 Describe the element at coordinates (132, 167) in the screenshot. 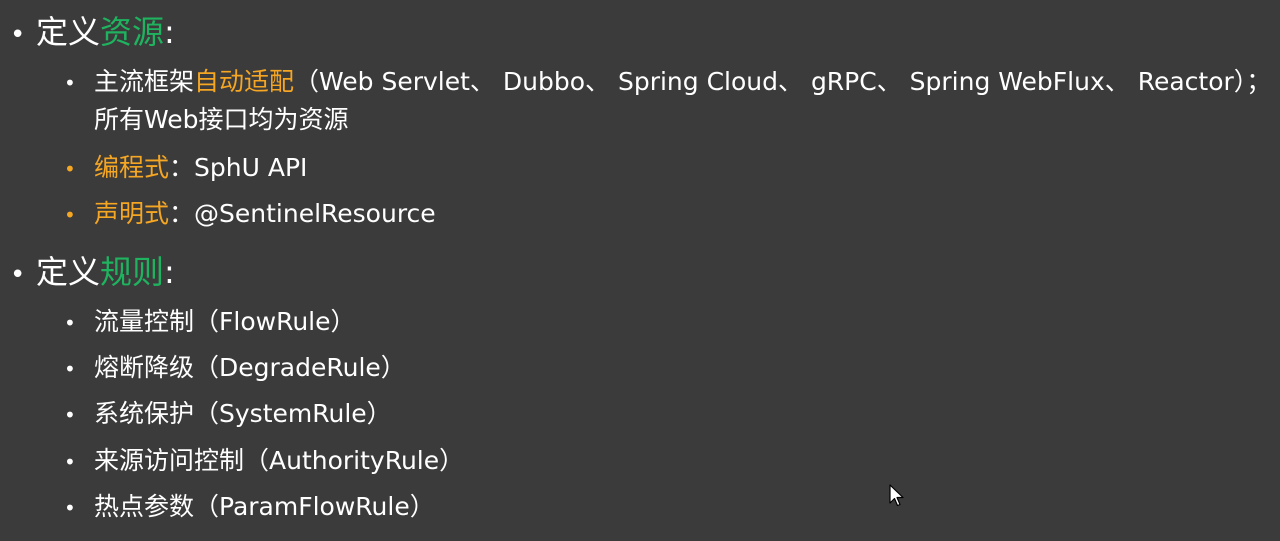

I see `item-label: 编程式` at that location.